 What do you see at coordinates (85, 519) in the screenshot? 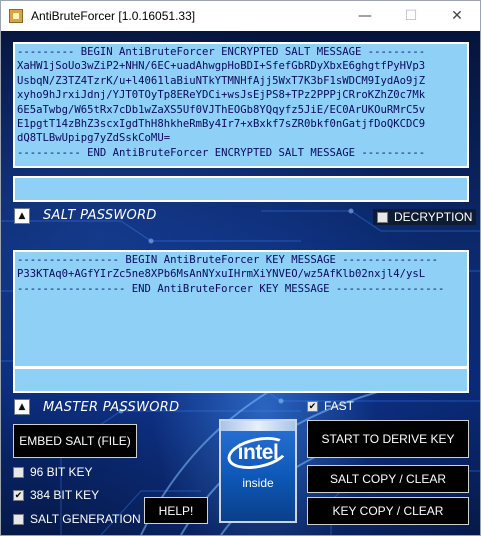
I see `salt-generation-label: SALT GENERATION` at bounding box center [85, 519].